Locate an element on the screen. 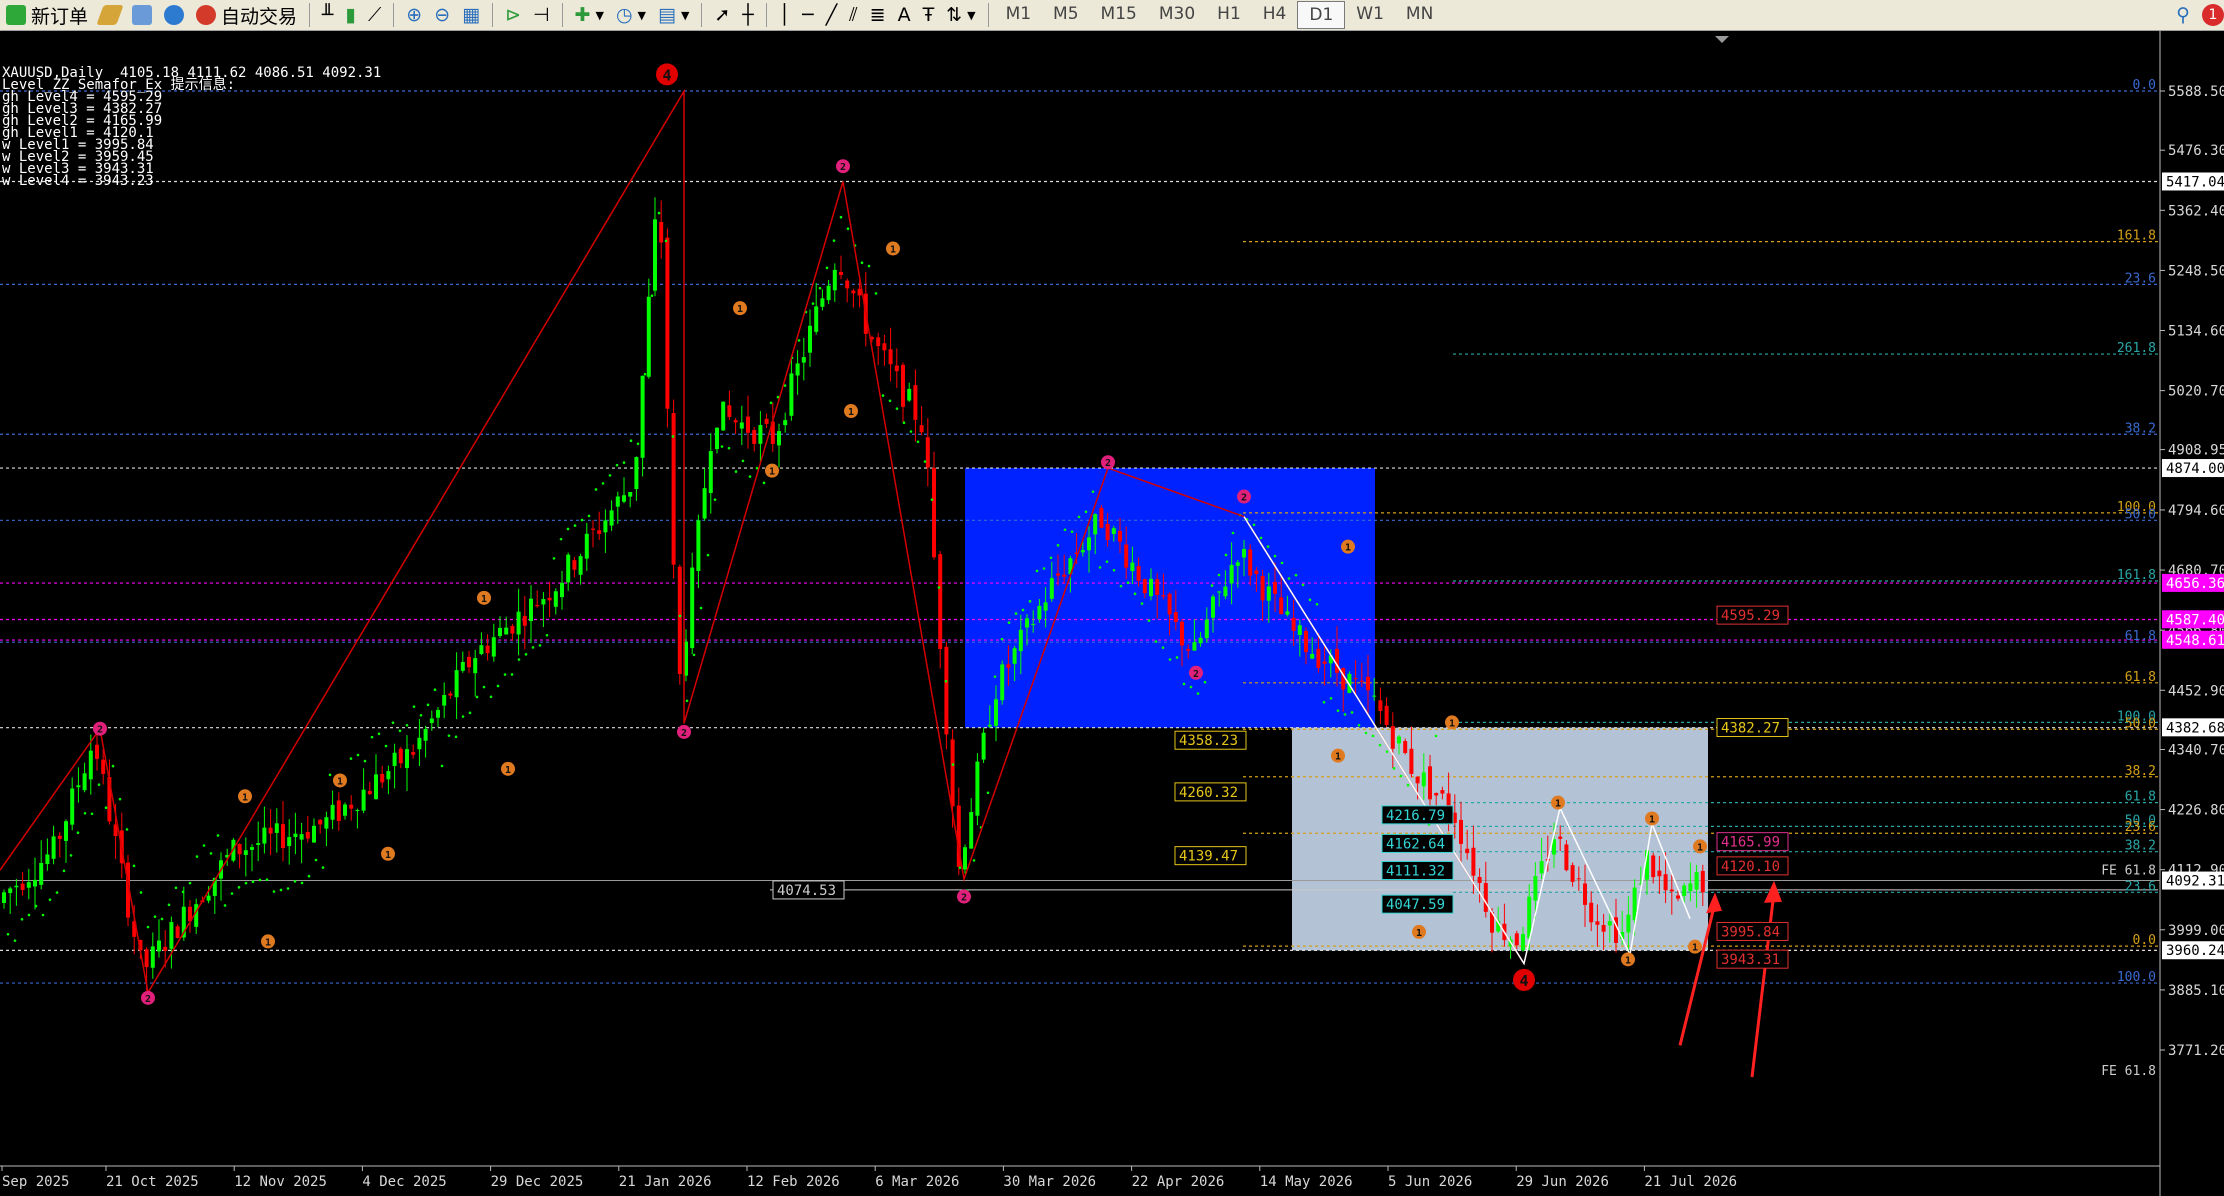 The image size is (2224, 1196). timeframe-d1: D1 is located at coordinates (1321, 15).